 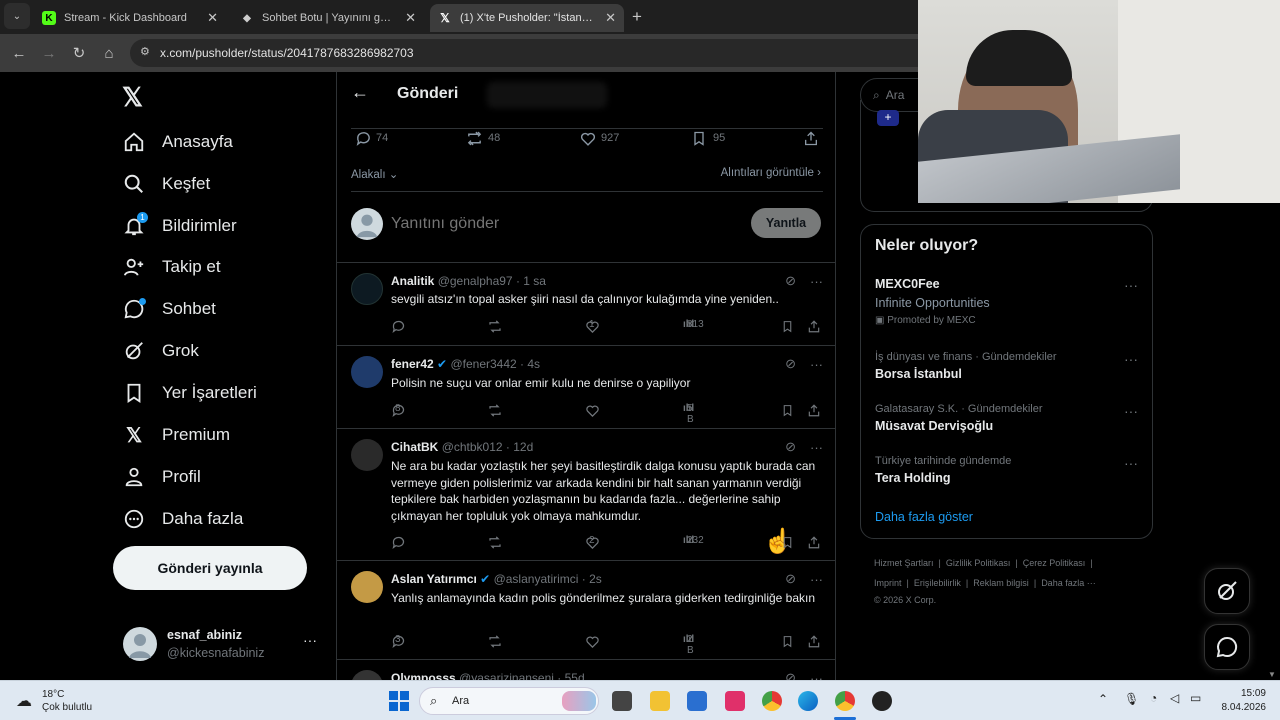 What do you see at coordinates (943, 470) in the screenshot?
I see `trend-item: Türkiye tarihinde gündemde Tera Holding` at bounding box center [943, 470].